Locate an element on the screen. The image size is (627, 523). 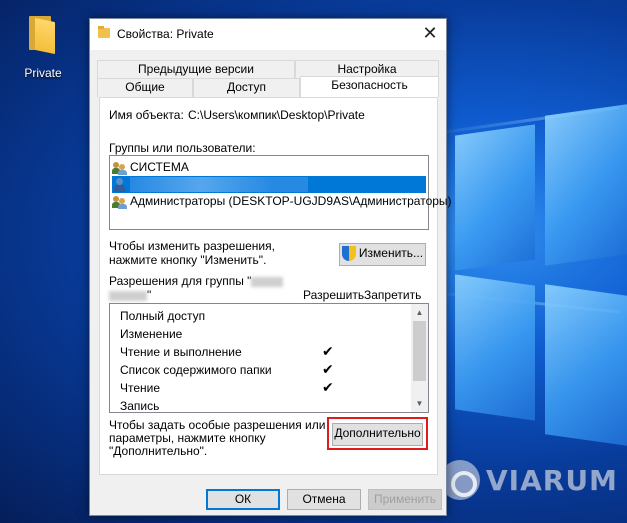
dialog-titlebar: Свойства: Private ✕ is located at coordinates (268, 34).